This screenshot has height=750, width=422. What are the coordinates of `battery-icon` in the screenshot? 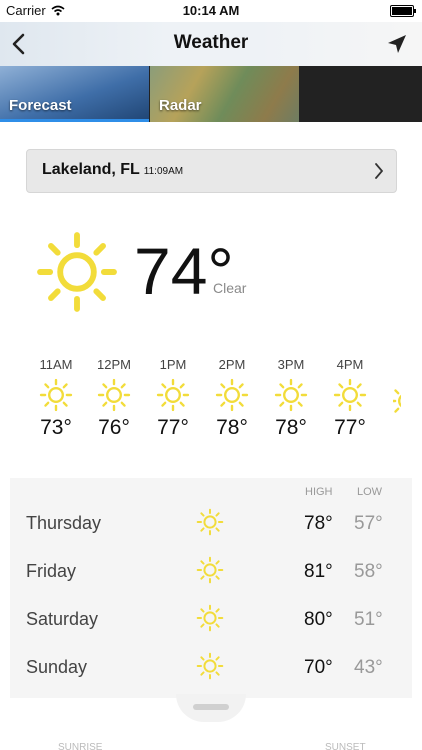 It's located at (403, 11).